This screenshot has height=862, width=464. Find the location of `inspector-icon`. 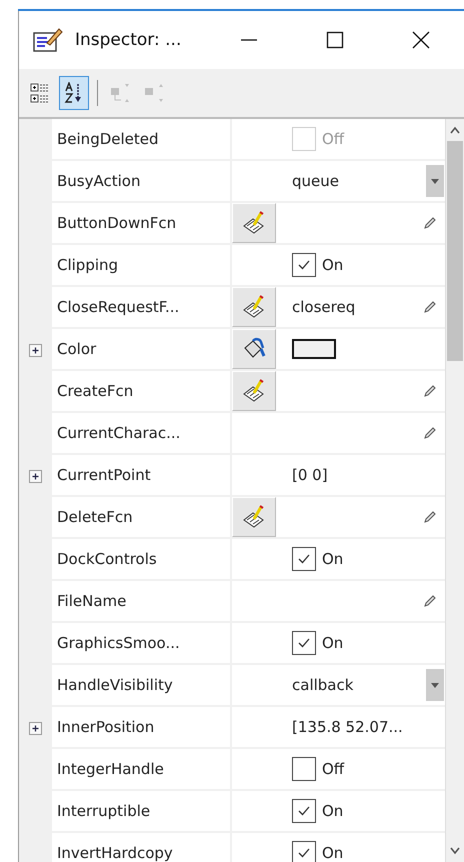

inspector-icon is located at coordinates (48, 40).